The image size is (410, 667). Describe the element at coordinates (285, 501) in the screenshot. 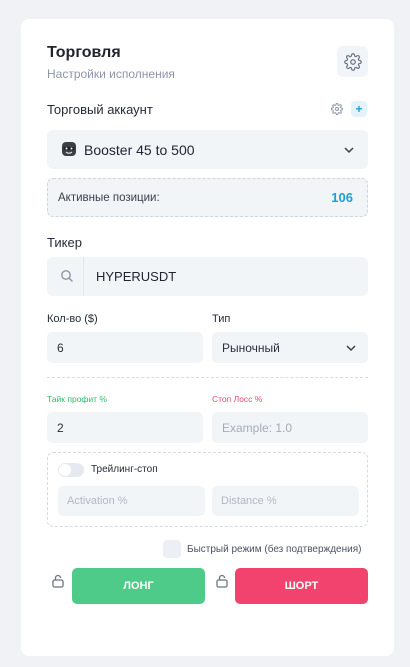

I see `distance-input: Distance %` at that location.